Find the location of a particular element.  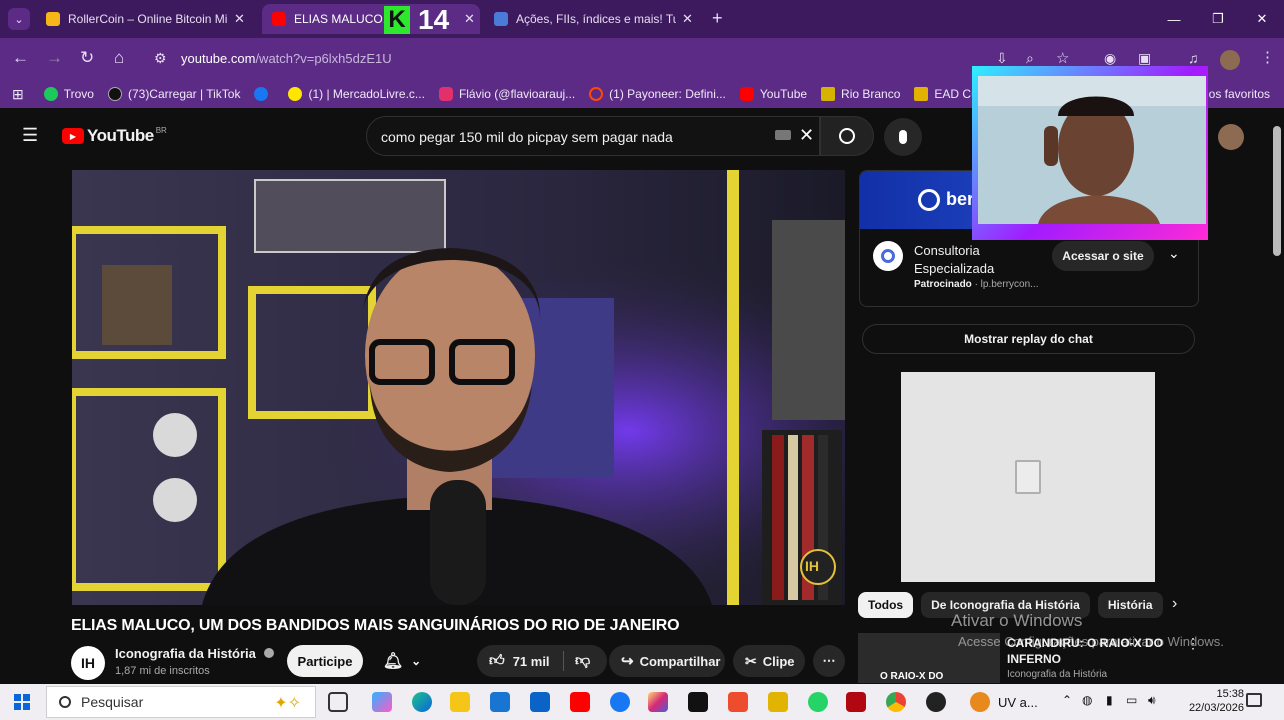

x-app-icon is located at coordinates (698, 702).